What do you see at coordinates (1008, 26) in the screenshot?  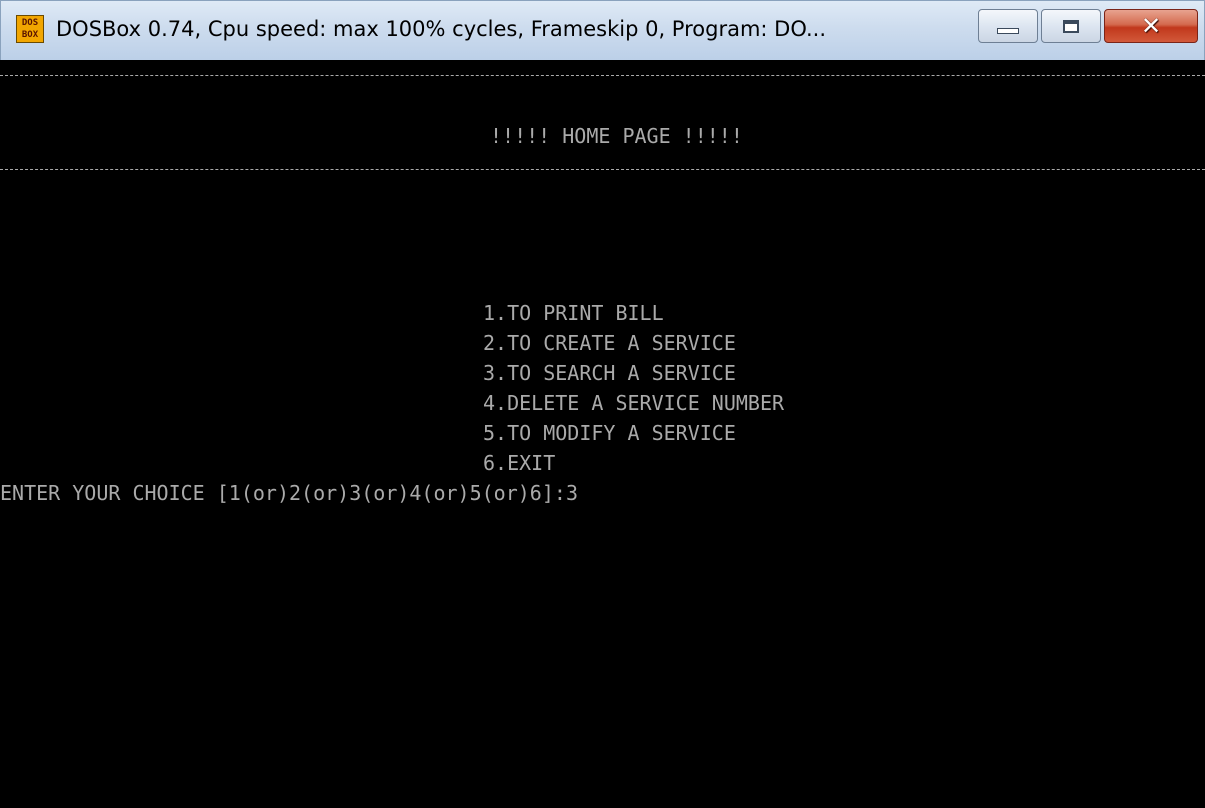 I see `minimize-button` at bounding box center [1008, 26].